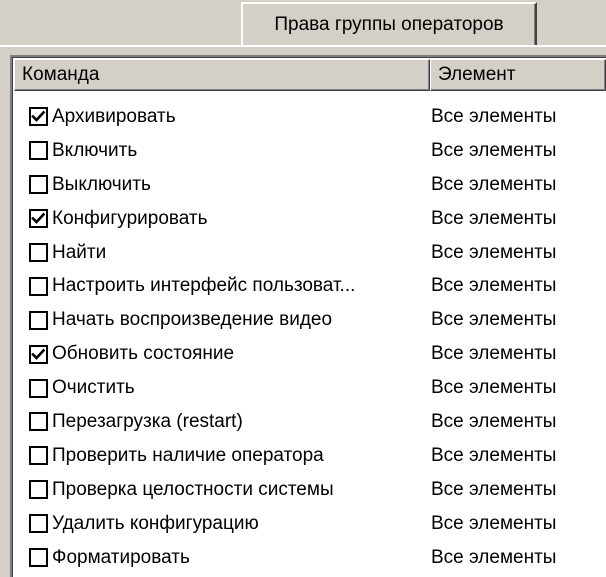  What do you see at coordinates (217, 253) in the screenshot?
I see `command-cell: Найти` at bounding box center [217, 253].